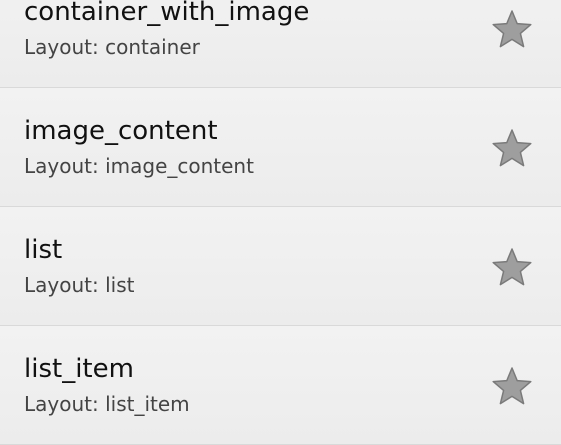 The width and height of the screenshot is (561, 445). Describe the element at coordinates (79, 285) in the screenshot. I see `item-subtitle: Layout: list` at that location.